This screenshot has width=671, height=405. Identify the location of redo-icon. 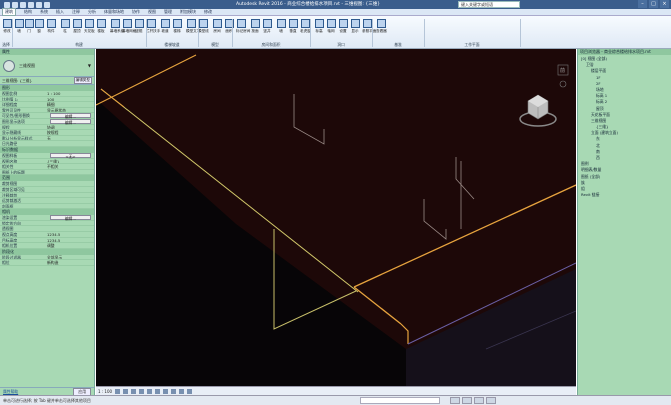
(39, 4).